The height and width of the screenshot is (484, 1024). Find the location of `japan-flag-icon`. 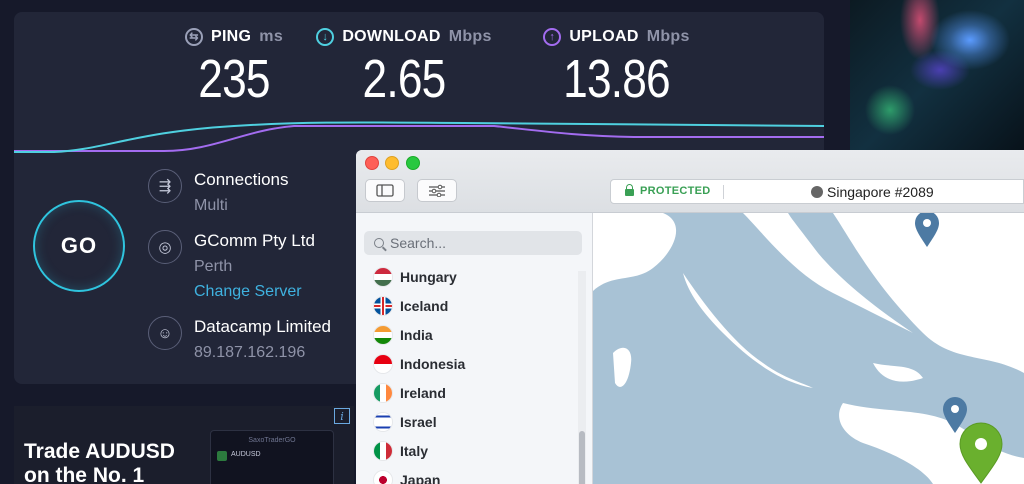

japan-flag-icon is located at coordinates (383, 477).